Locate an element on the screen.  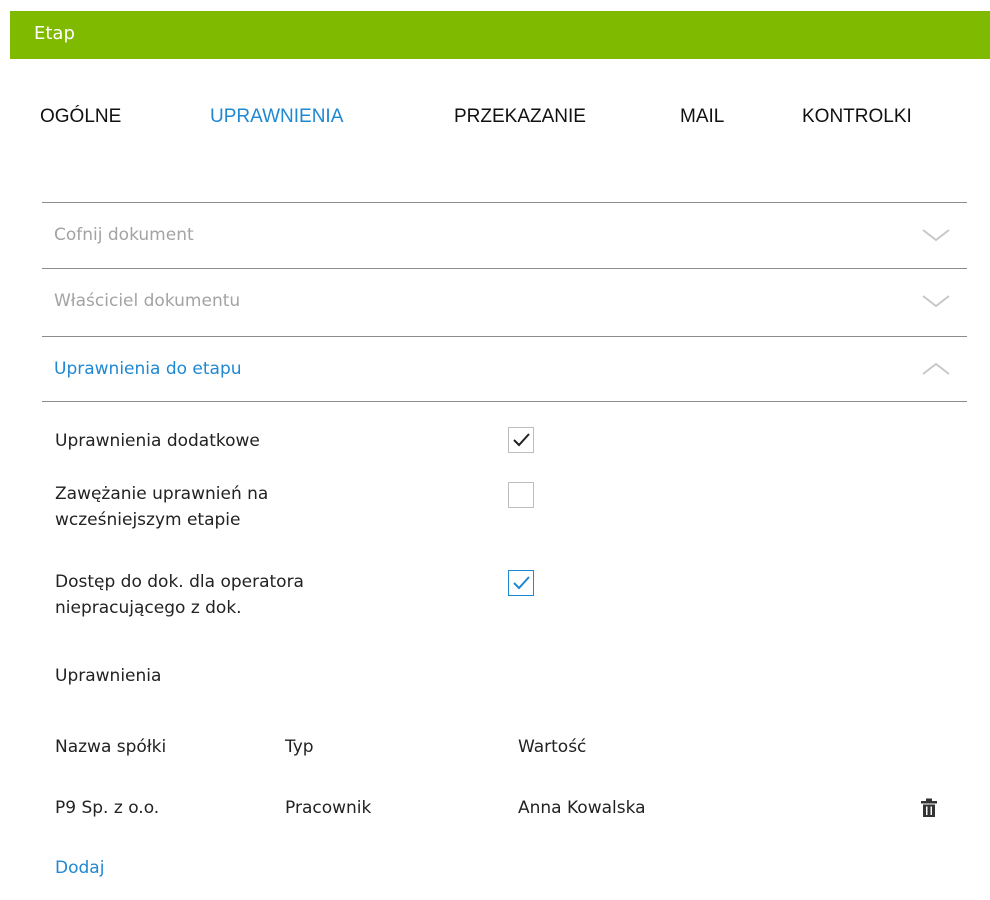
column-header-company: Nazwa spółki is located at coordinates (111, 747).